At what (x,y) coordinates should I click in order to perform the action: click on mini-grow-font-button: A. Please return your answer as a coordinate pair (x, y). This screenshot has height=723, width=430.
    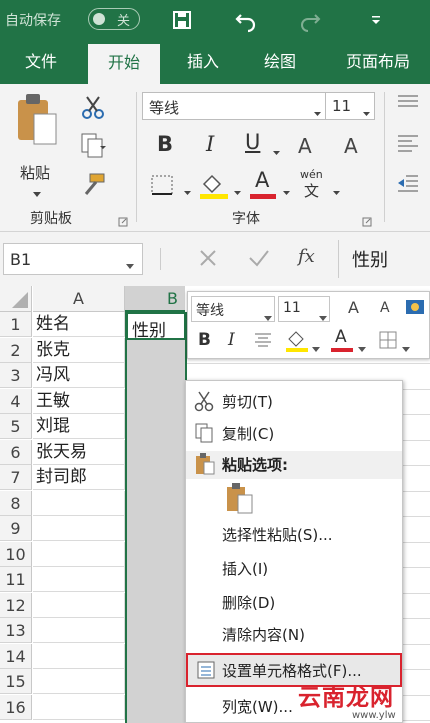
    Looking at the image, I should click on (353, 307).